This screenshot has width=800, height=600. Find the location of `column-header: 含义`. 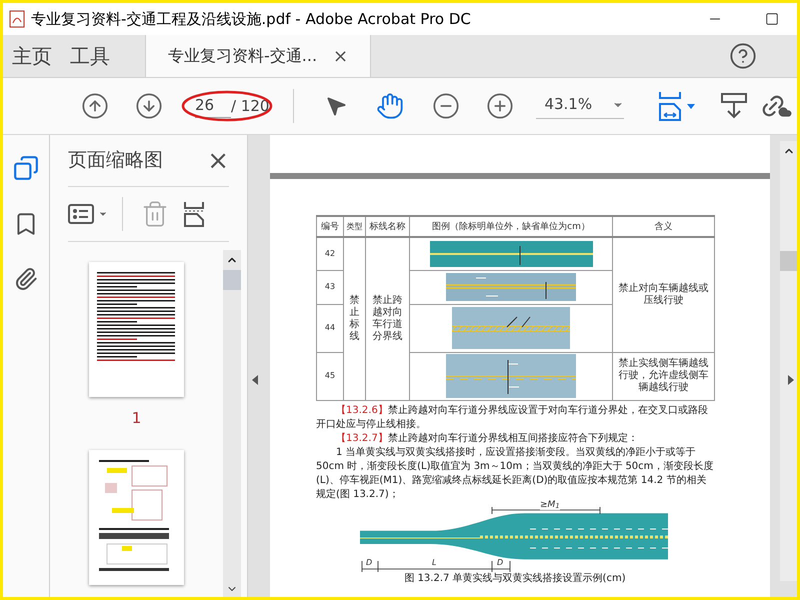

column-header: 含义 is located at coordinates (663, 226).